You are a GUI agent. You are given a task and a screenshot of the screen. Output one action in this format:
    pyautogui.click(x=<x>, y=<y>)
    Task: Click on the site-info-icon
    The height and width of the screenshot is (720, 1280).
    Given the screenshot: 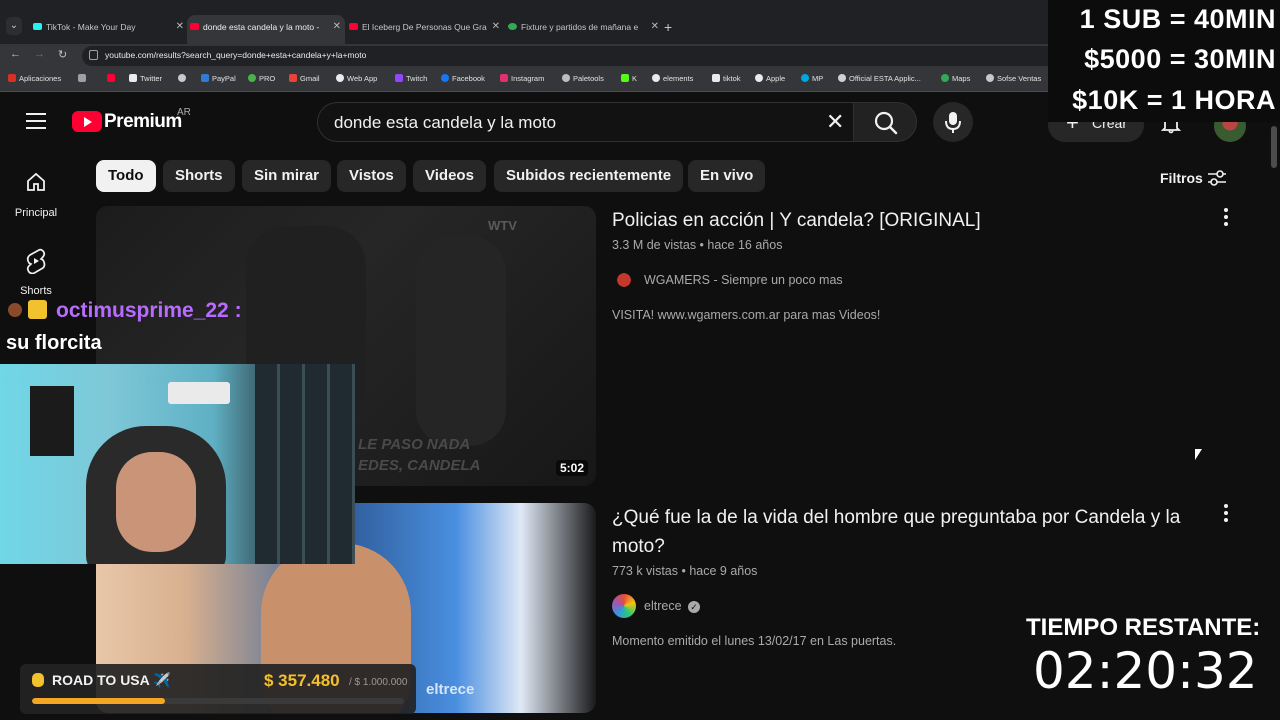 What is the action you would take?
    pyautogui.click(x=93, y=55)
    